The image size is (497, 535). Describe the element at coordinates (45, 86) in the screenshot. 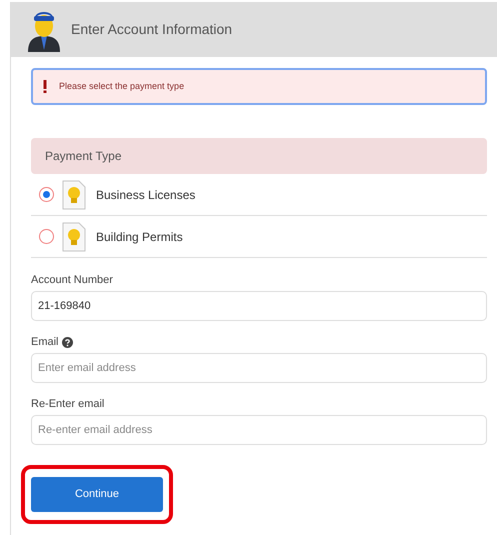

I see `exclamation-icon` at that location.